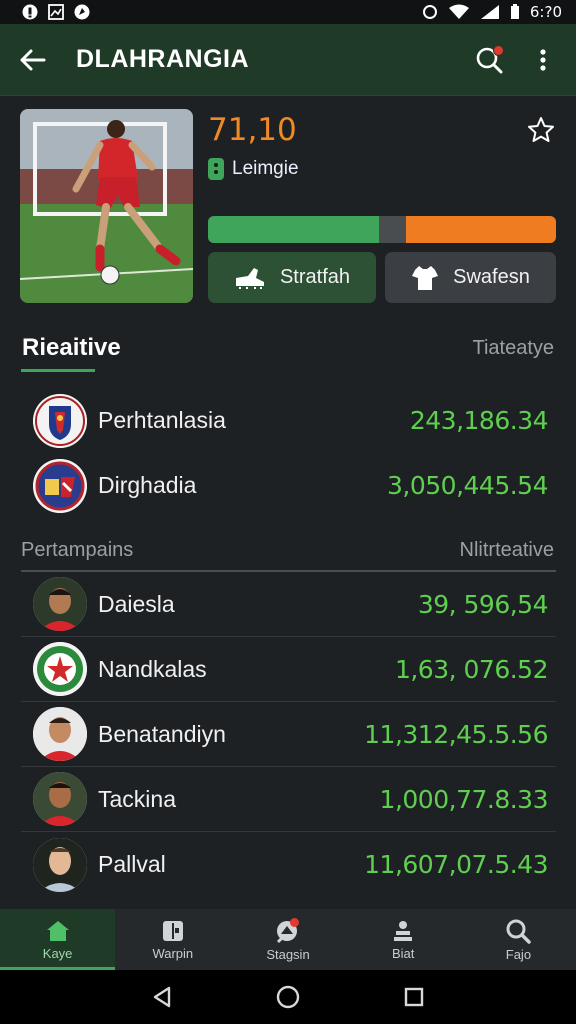 Image resolution: width=576 pixels, height=1024 pixels. What do you see at coordinates (456, 864) in the screenshot?
I see `list-item-value: 11,607,07.5.43` at bounding box center [456, 864].